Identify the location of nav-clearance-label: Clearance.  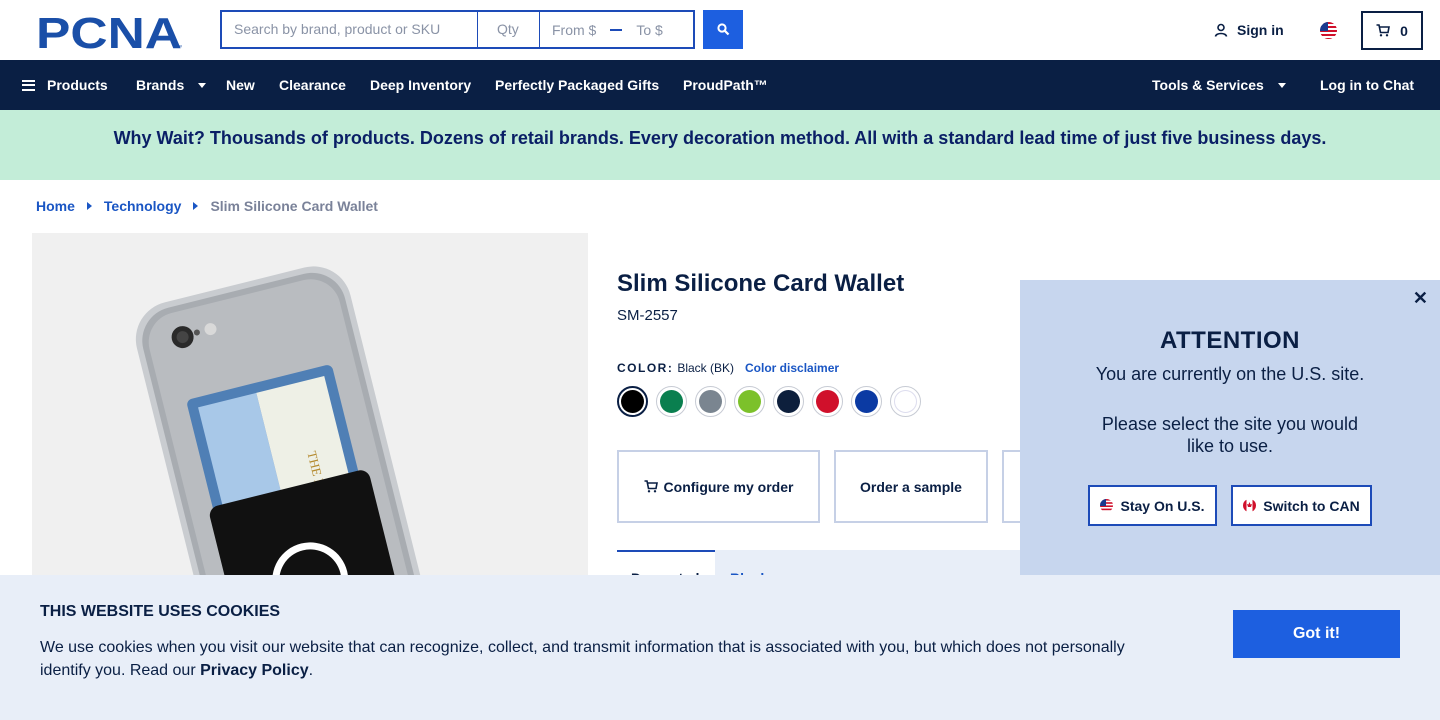
(312, 85).